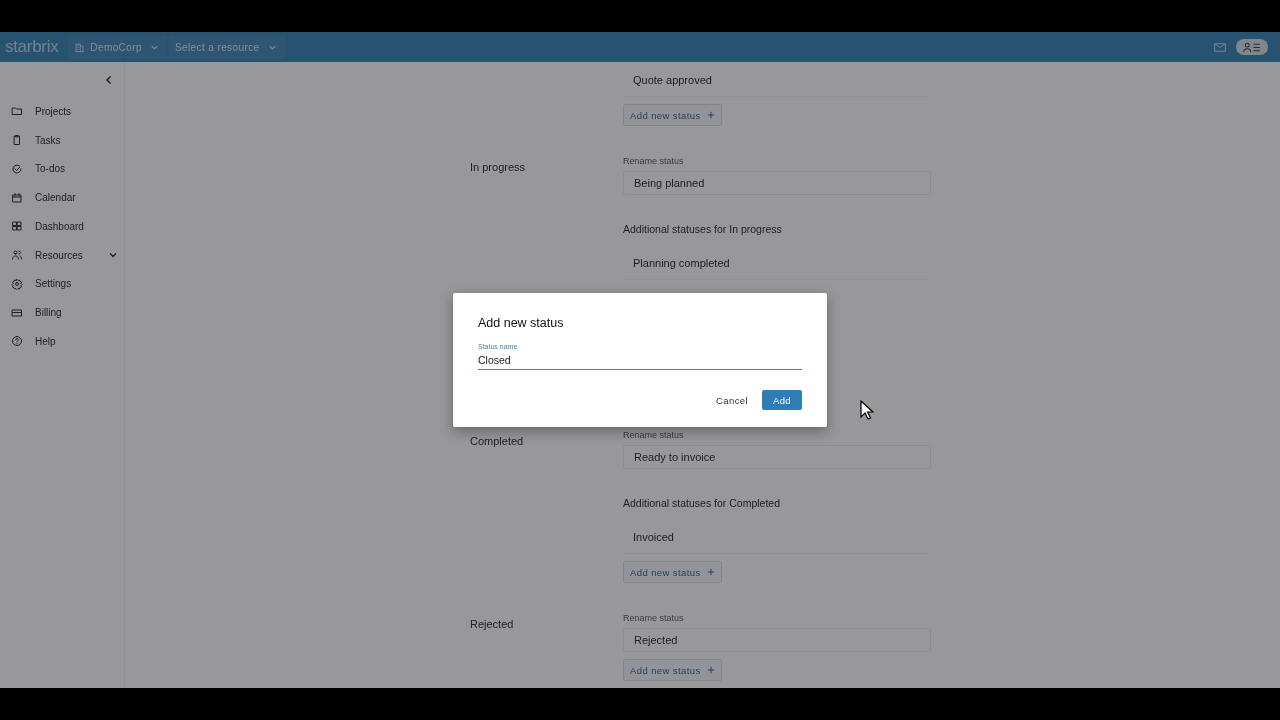 The width and height of the screenshot is (1280, 720). I want to click on collapse-sidebar-icon, so click(109, 79).